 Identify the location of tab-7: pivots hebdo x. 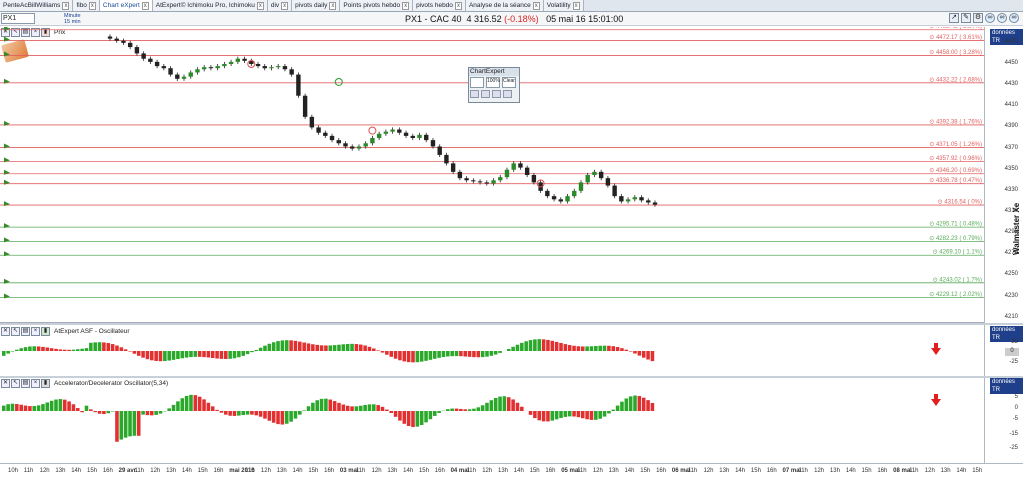
(439, 5).